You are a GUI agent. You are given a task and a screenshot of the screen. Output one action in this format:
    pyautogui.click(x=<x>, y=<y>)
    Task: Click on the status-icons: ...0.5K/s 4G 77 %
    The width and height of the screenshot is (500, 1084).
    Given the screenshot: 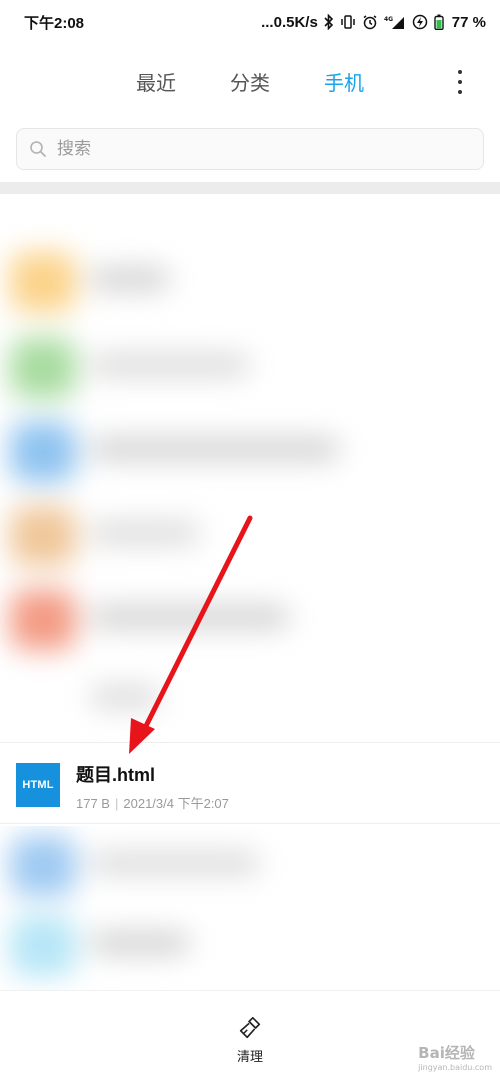 What is the action you would take?
    pyautogui.click(x=373, y=22)
    